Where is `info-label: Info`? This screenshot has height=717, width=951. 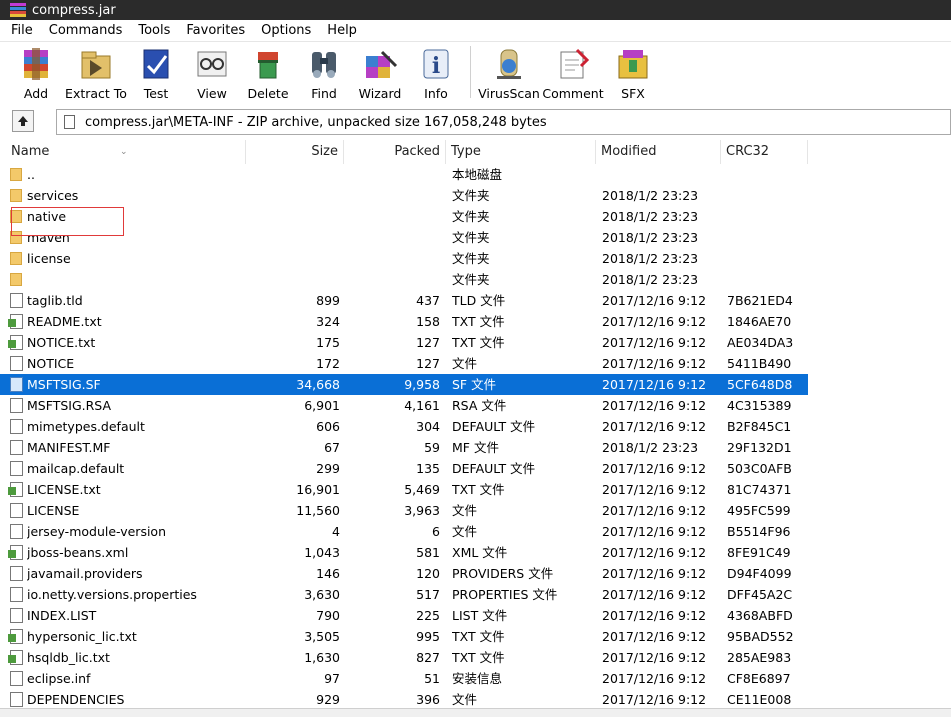
info-label: Info is located at coordinates (436, 93).